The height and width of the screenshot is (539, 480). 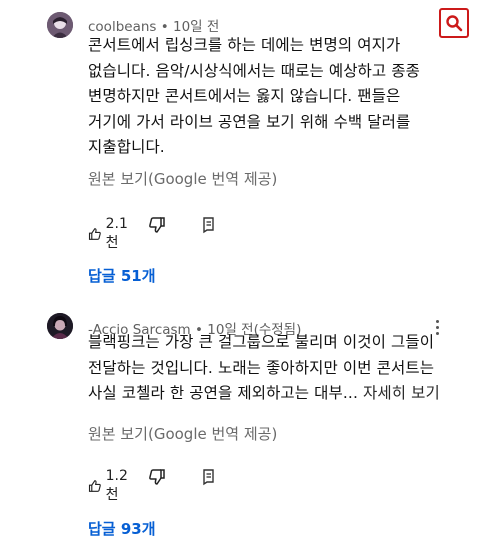 What do you see at coordinates (401, 393) in the screenshot?
I see `read-more-link: 자세히 보기` at bounding box center [401, 393].